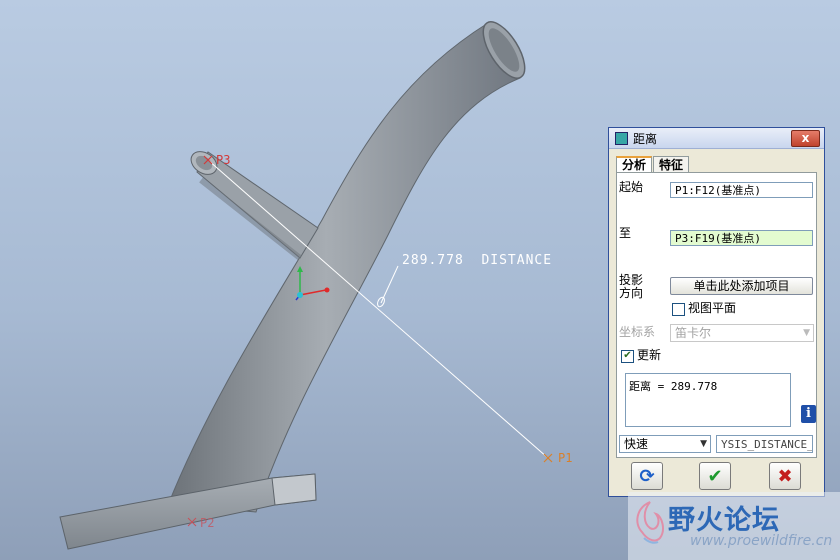 This screenshot has height=560, width=840. Describe the element at coordinates (631, 293) in the screenshot. I see `projection-label-line2: 方向` at that location.